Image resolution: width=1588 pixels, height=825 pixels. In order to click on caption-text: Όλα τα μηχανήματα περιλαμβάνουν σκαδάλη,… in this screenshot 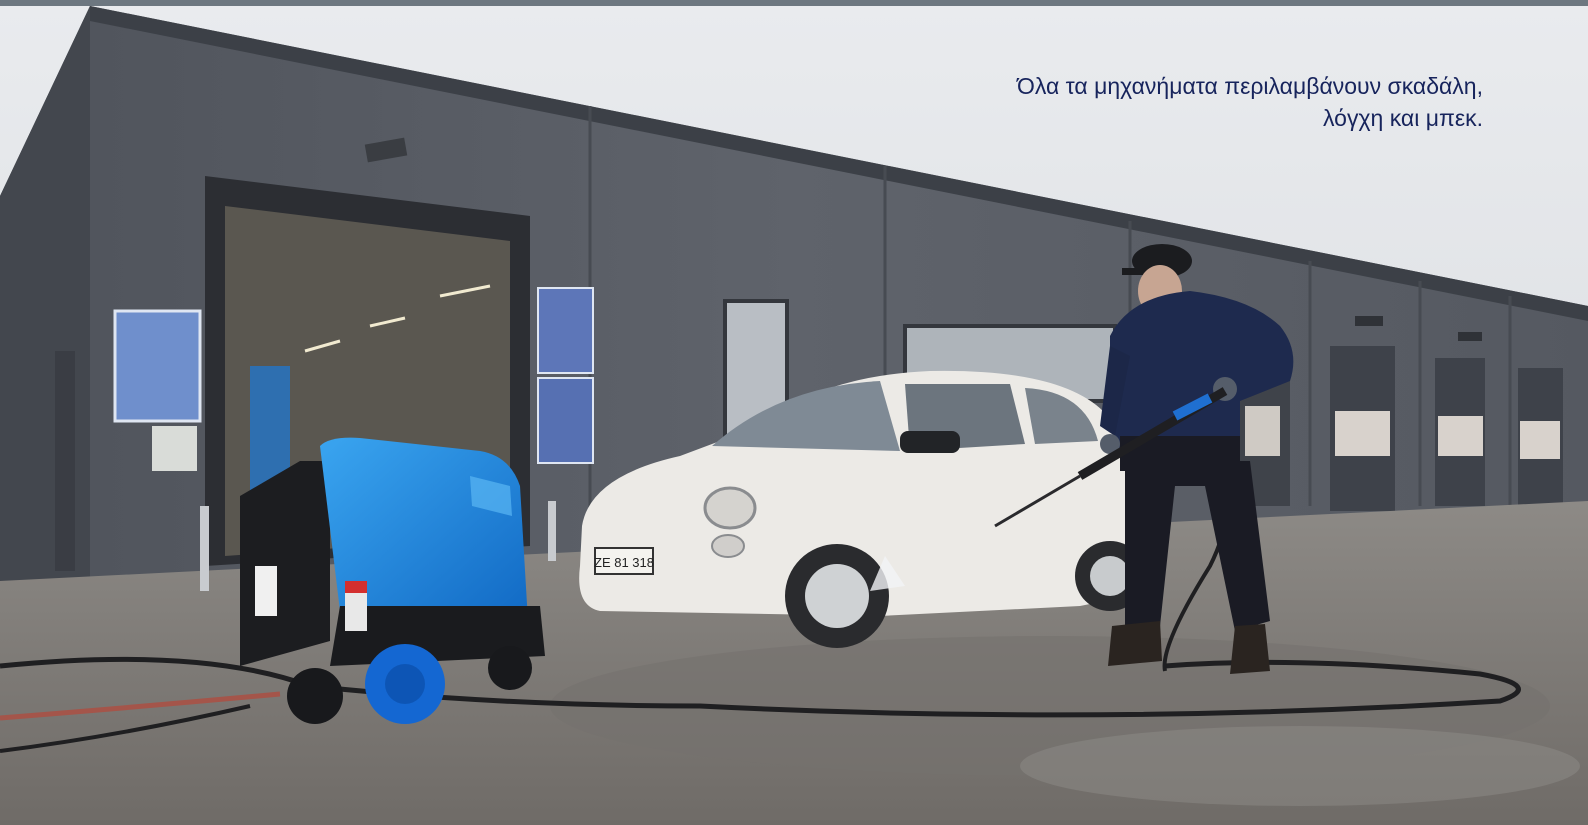, I will do `click(1133, 102)`.